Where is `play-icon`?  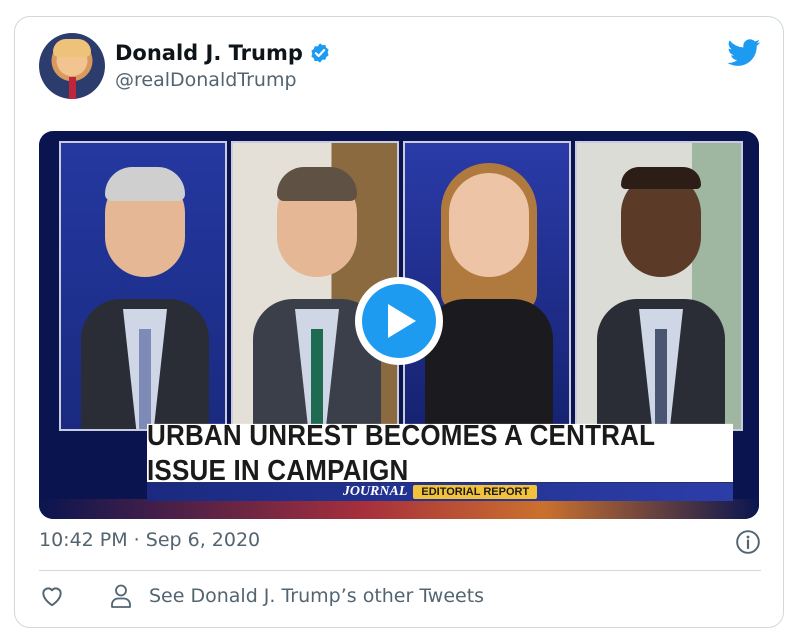 play-icon is located at coordinates (399, 321).